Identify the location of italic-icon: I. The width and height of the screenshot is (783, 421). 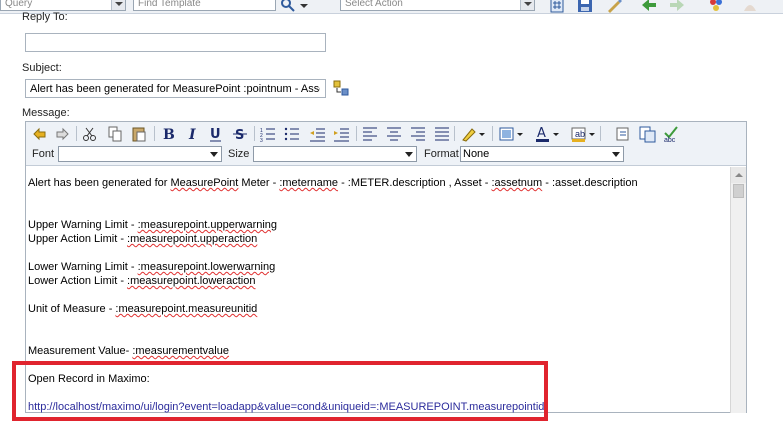
(192, 134).